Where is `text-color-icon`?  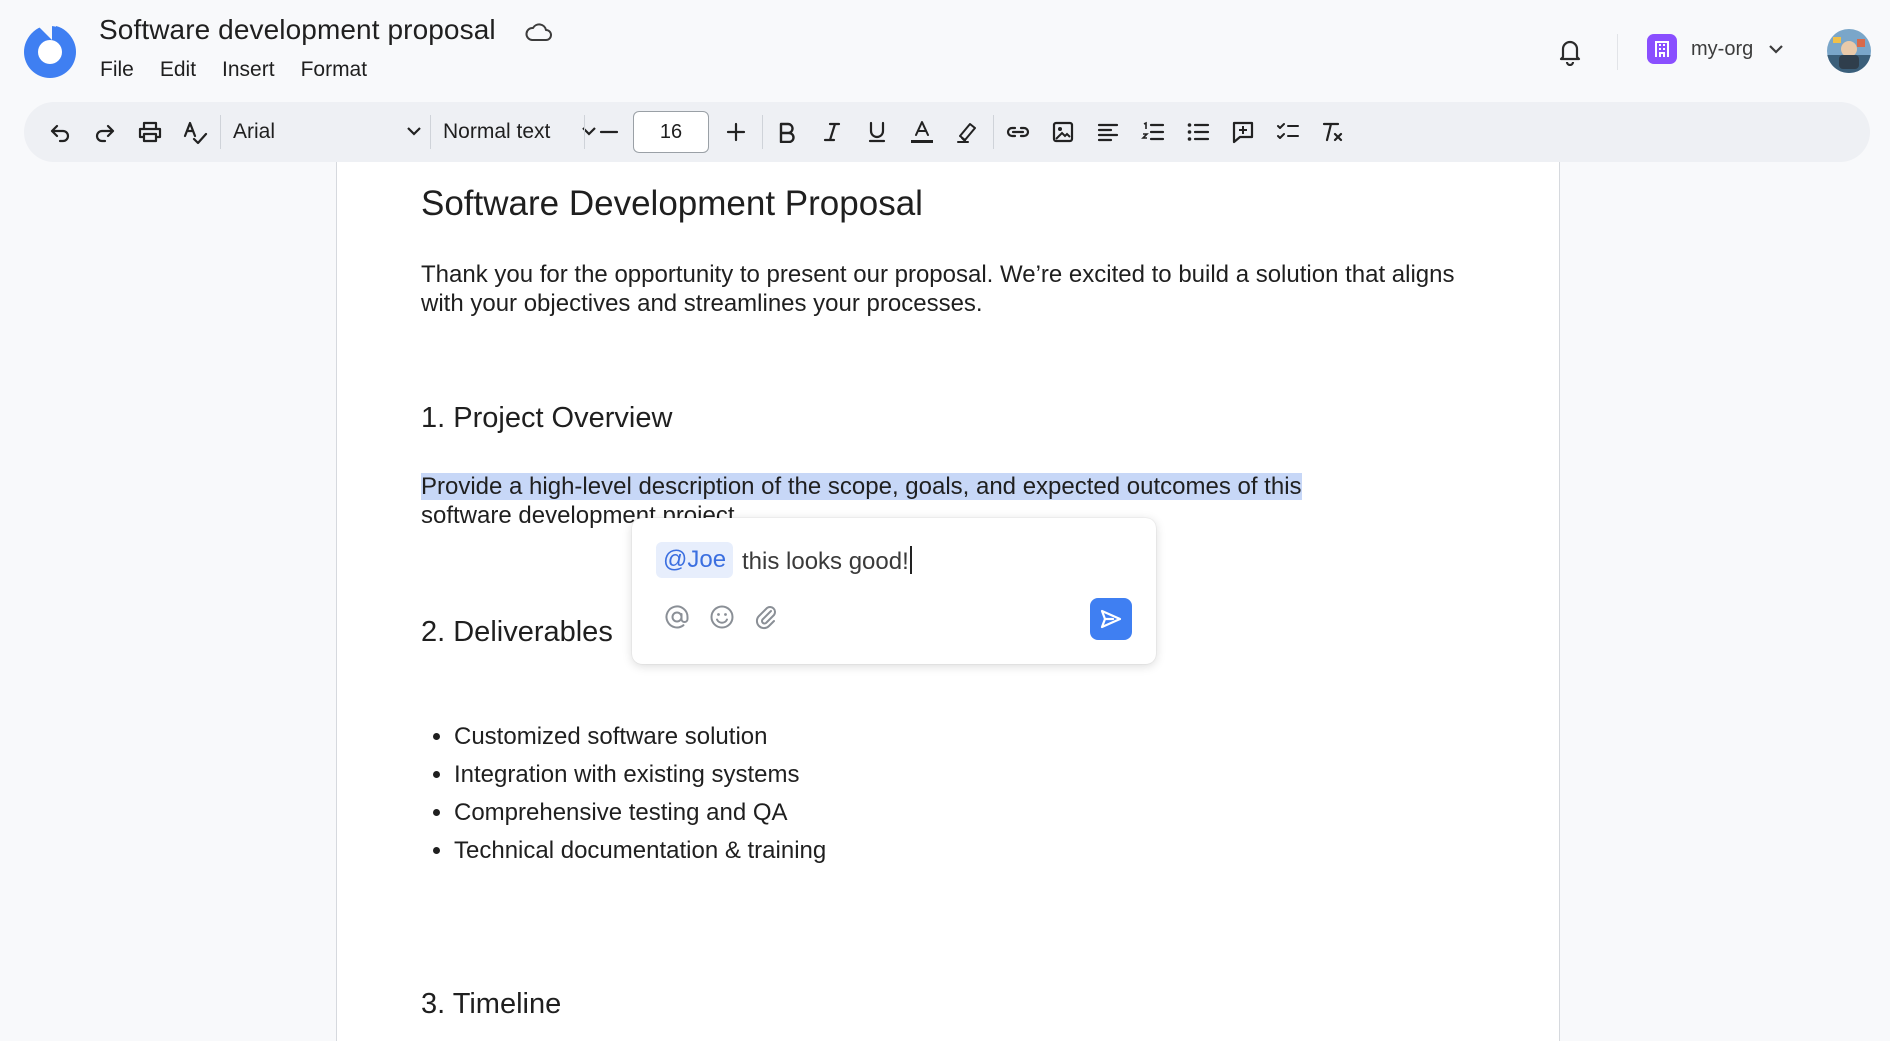
text-color-icon is located at coordinates (922, 132).